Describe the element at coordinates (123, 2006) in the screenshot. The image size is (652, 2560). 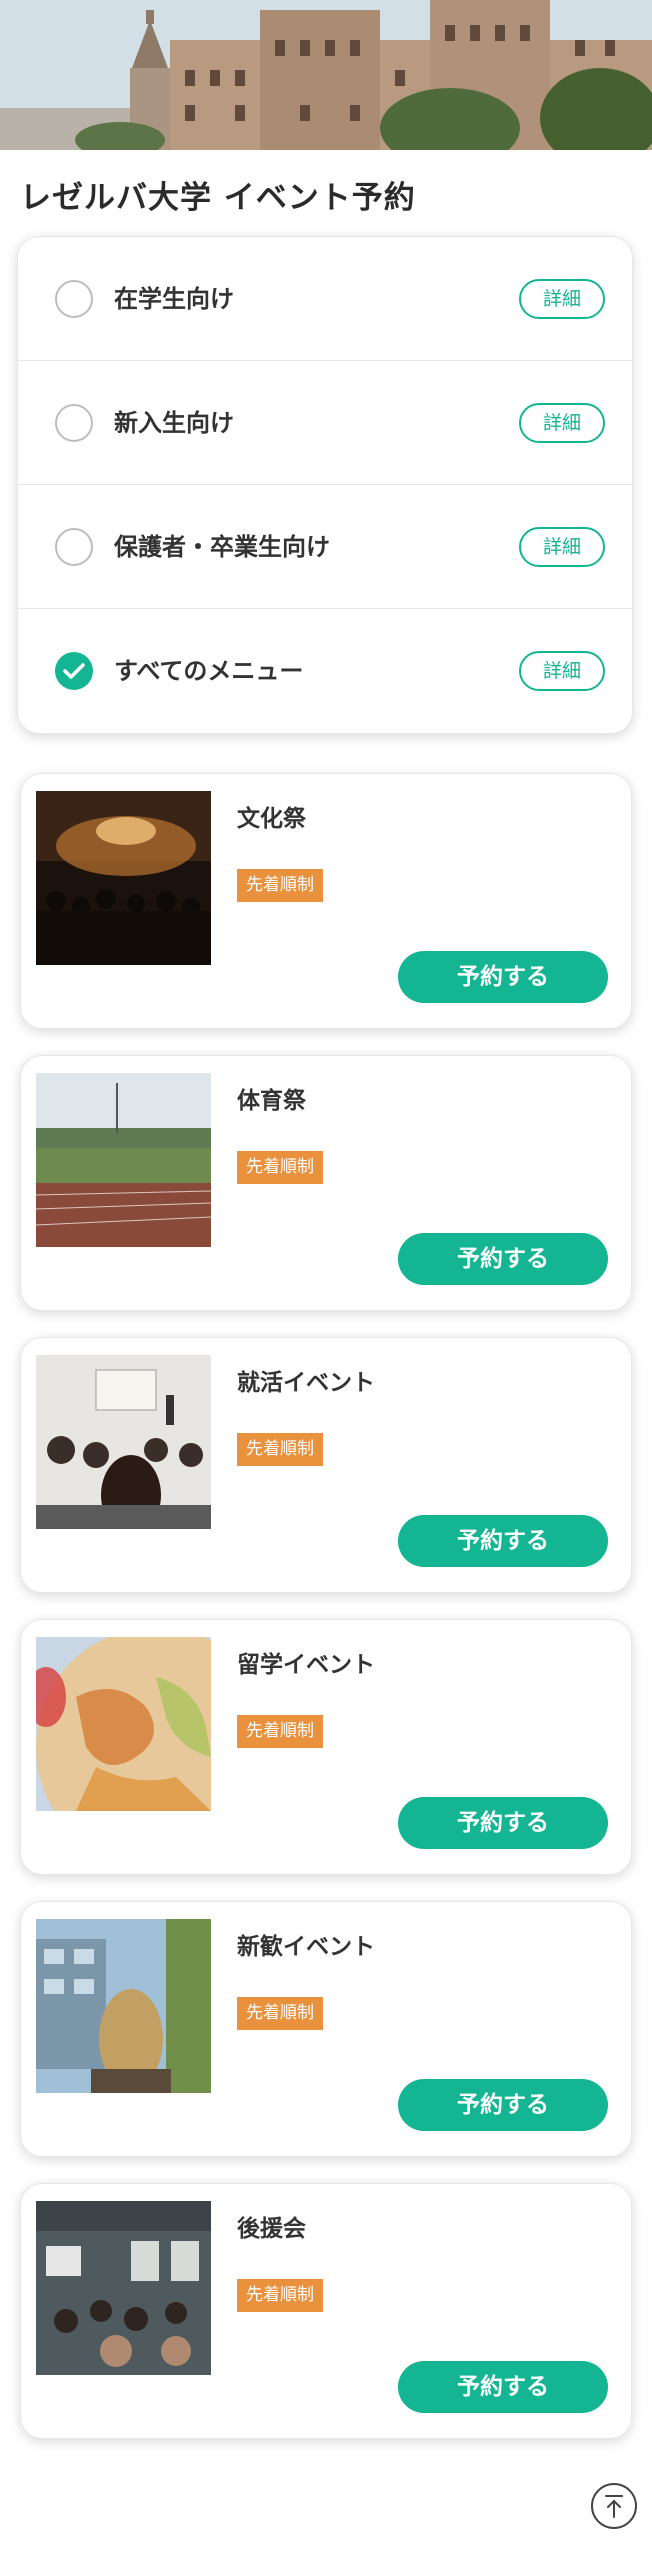
I see `event-thumbnail-student-campus` at that location.